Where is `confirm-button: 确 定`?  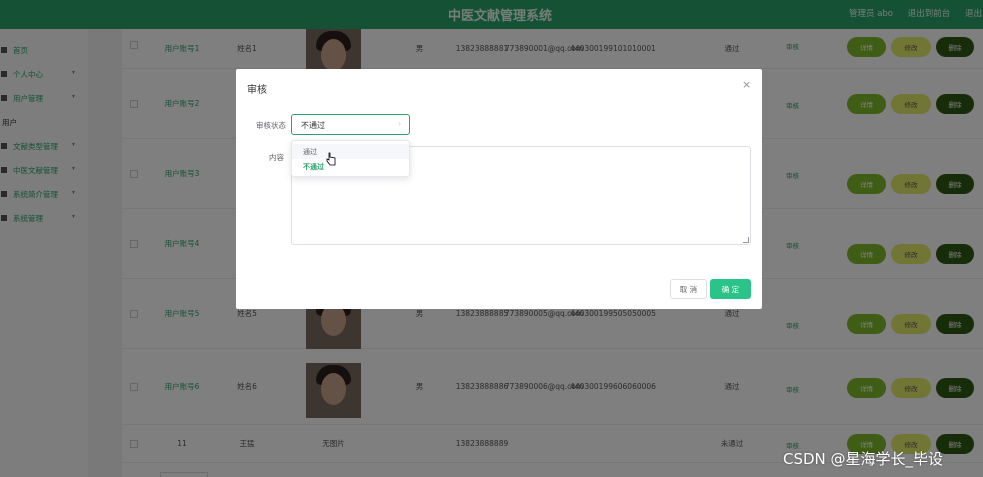
confirm-button: 确 定 is located at coordinates (730, 289).